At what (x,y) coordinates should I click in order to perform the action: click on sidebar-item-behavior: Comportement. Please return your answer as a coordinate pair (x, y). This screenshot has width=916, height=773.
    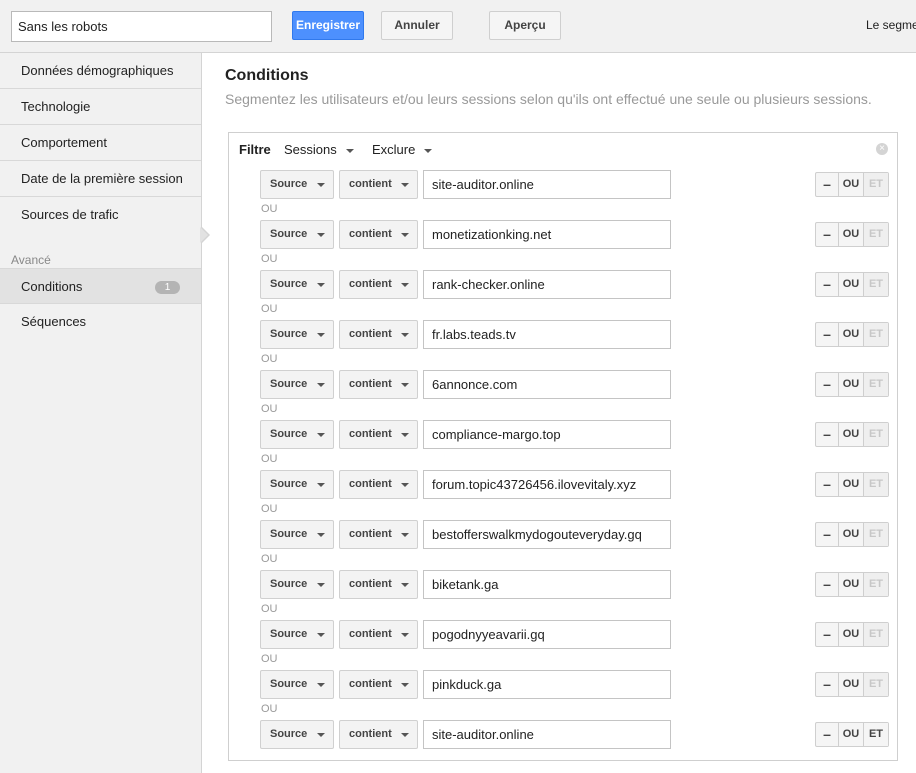
    Looking at the image, I should click on (100, 143).